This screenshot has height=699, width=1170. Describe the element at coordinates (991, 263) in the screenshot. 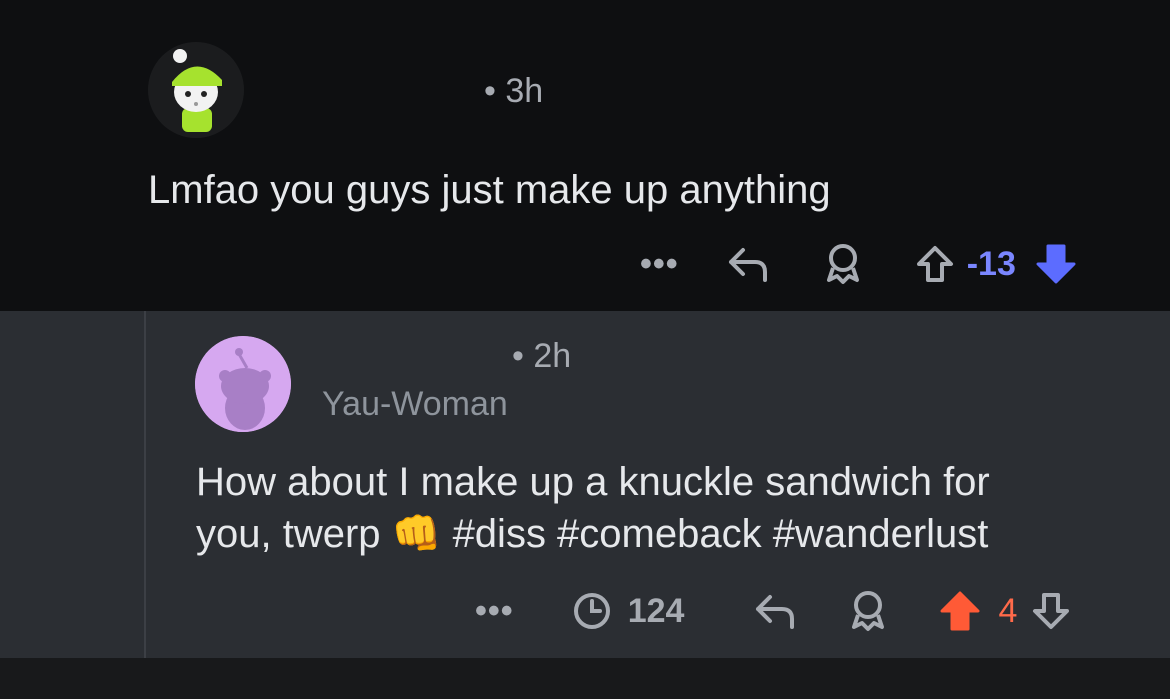

I see `vote-score: -13` at that location.